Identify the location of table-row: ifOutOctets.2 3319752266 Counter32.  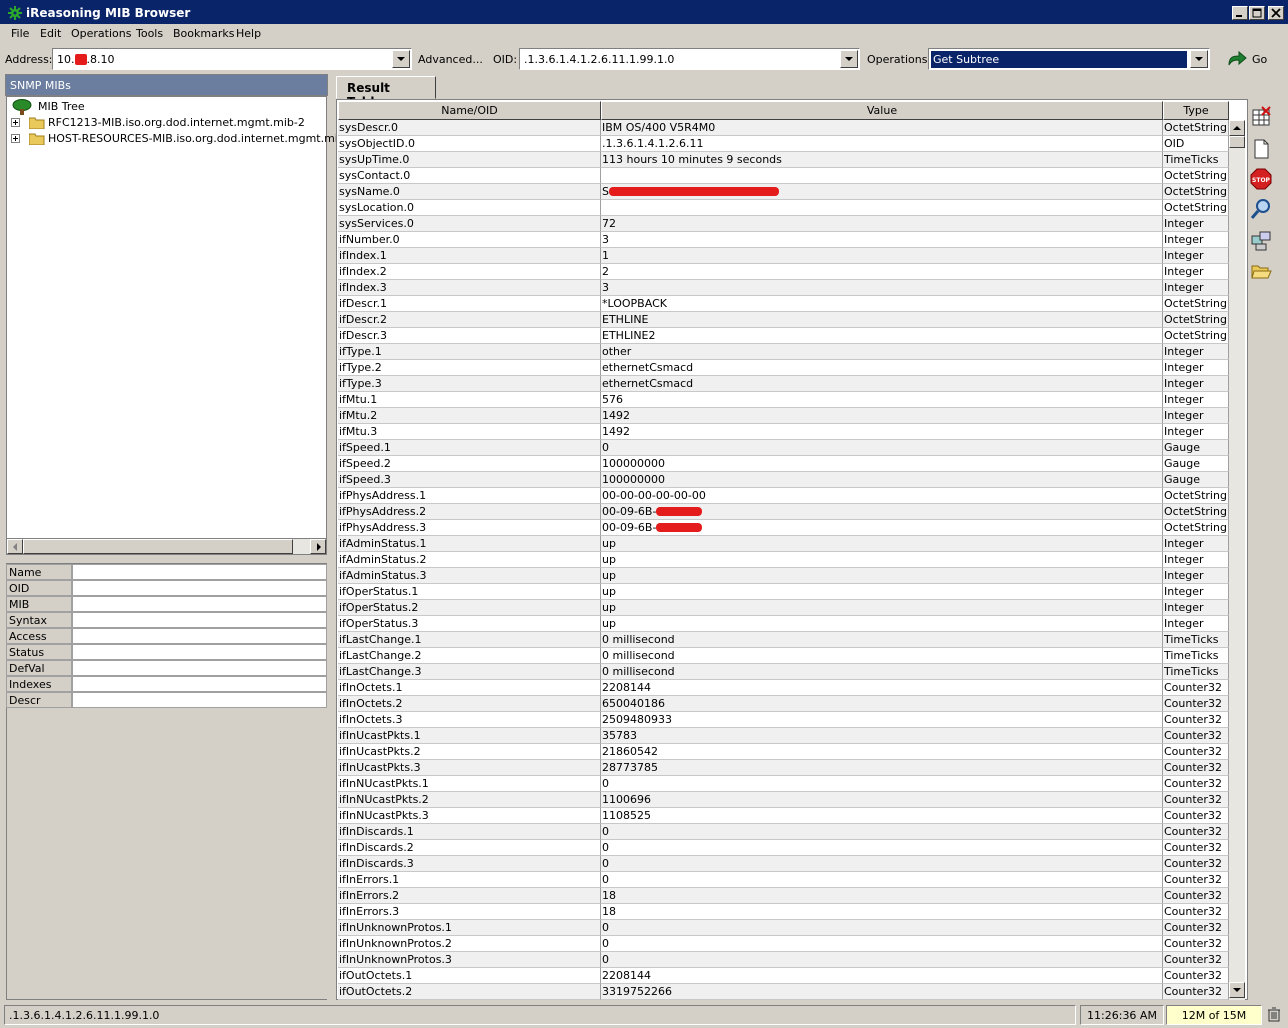
(783, 992).